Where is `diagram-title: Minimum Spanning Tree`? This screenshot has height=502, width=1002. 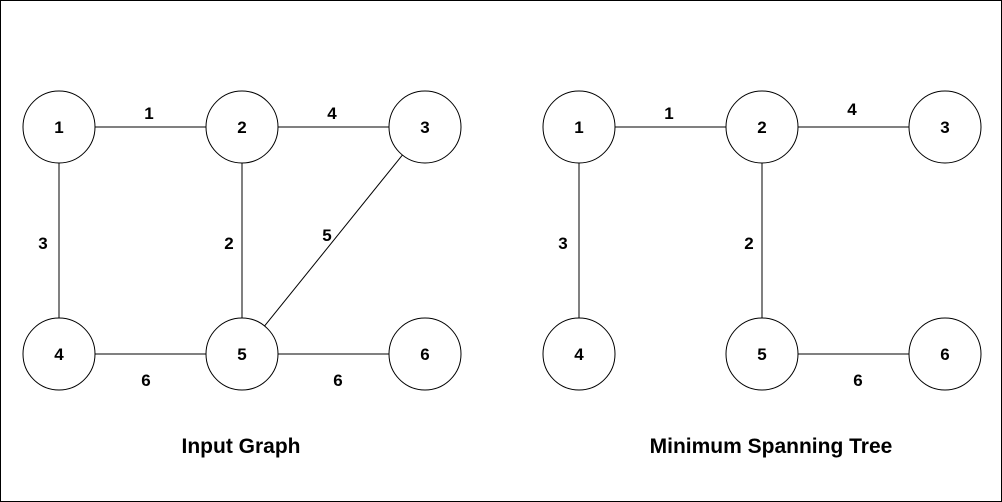
diagram-title: Minimum Spanning Tree is located at coordinates (771, 446).